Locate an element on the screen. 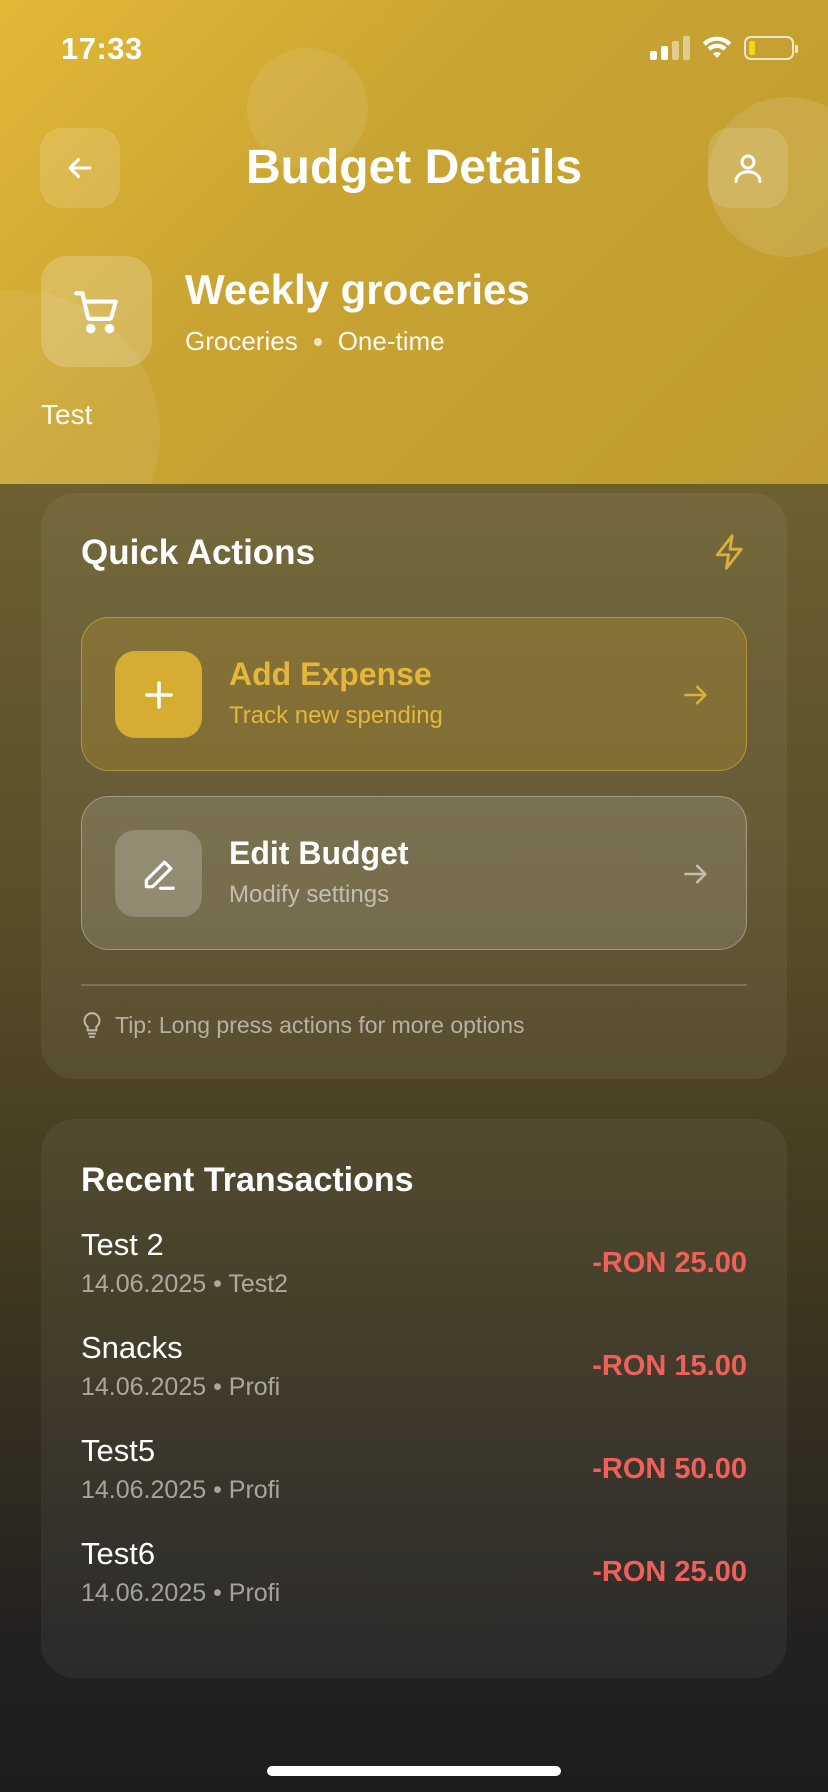 The height and width of the screenshot is (1792, 828). transaction-amount: -RON 50.00 is located at coordinates (669, 1469).